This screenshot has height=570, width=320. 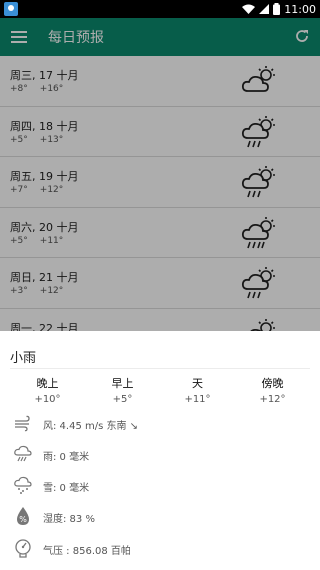 I want to click on detail-title: 小雨, so click(x=23, y=358).